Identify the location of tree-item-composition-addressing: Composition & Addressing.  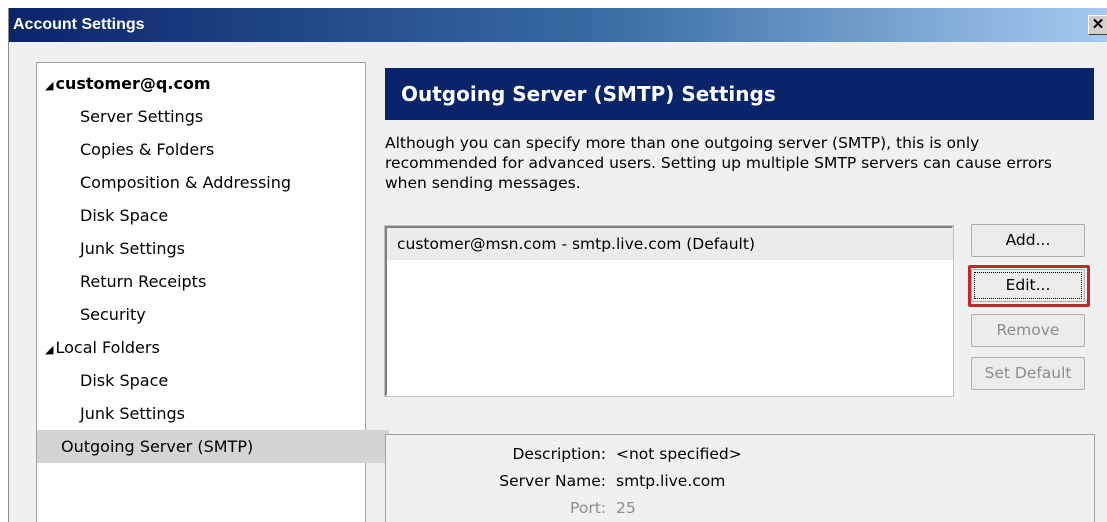
(222, 182).